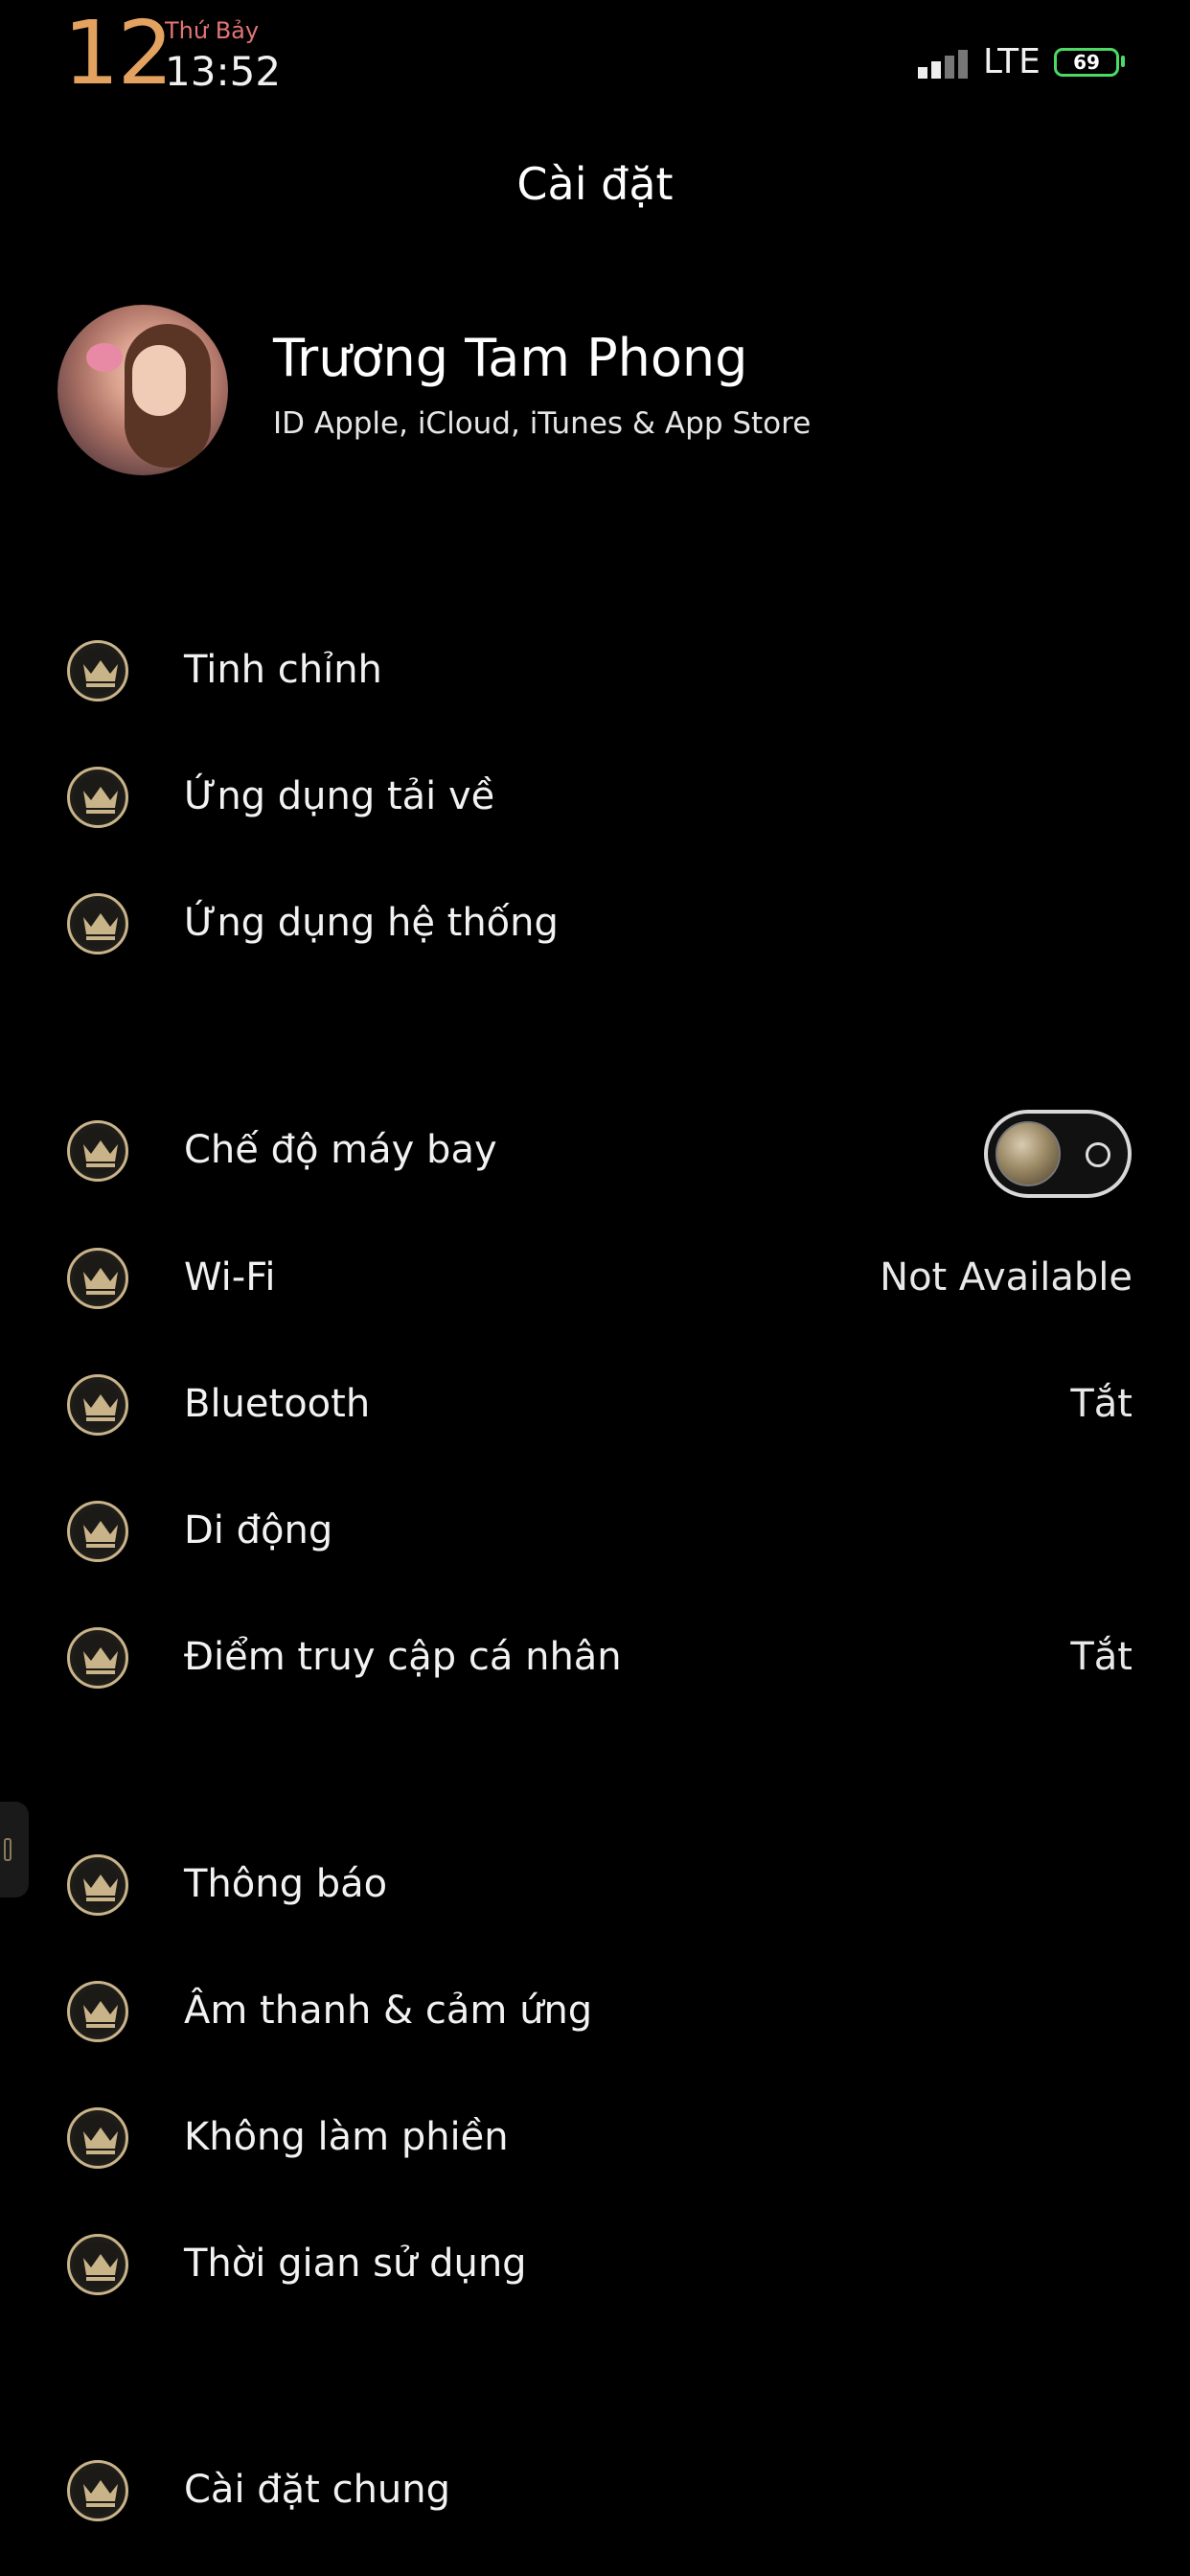 Image resolution: width=1190 pixels, height=2576 pixels. Describe the element at coordinates (403, 1657) in the screenshot. I see `settings-row-label: Điểm truy cập cá nhân` at that location.